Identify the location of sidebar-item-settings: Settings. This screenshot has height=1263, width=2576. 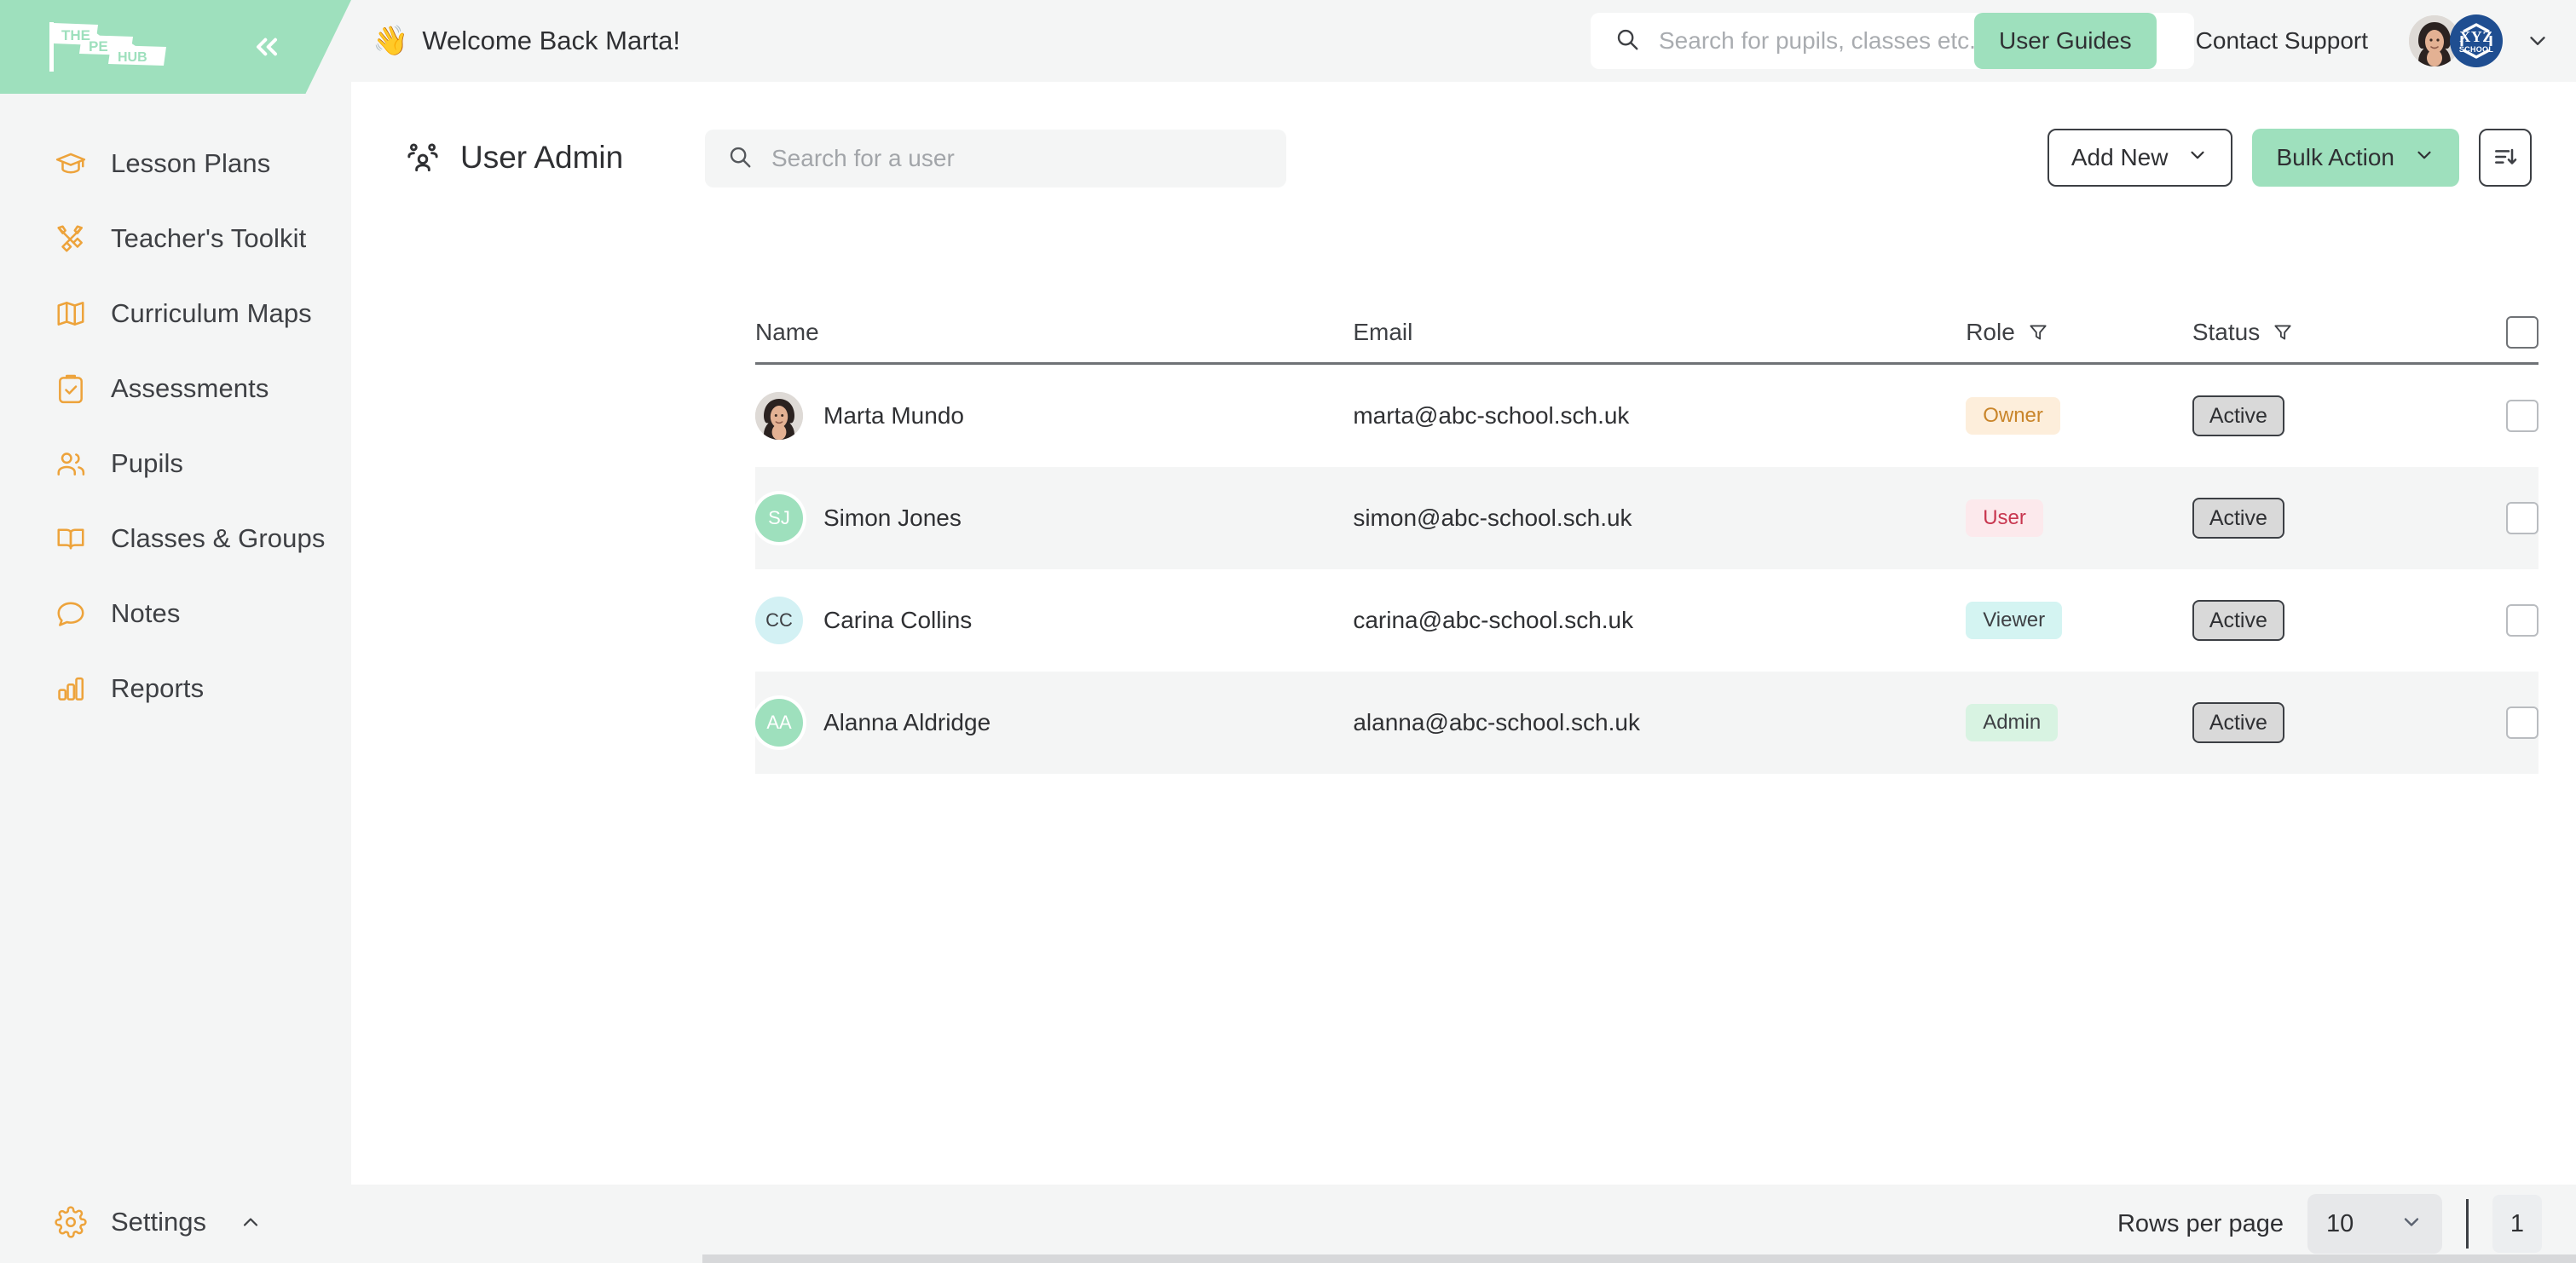
(175, 1222).